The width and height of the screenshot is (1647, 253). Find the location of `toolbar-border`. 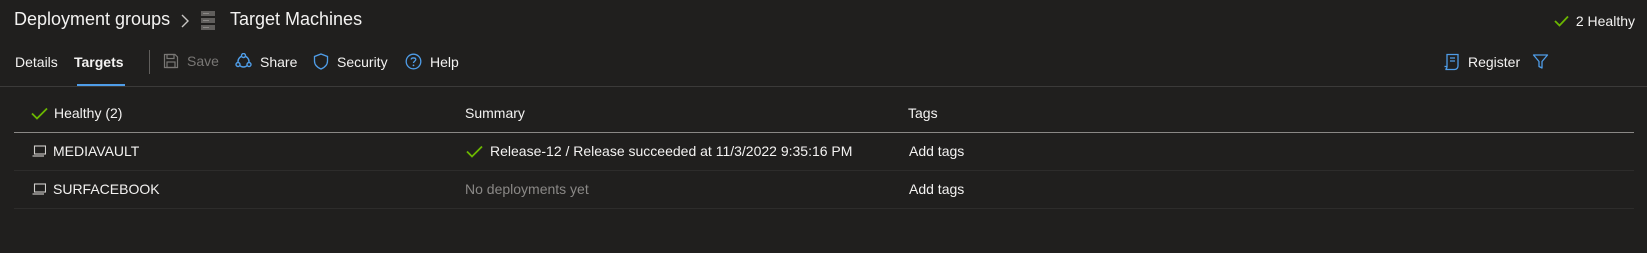

toolbar-border is located at coordinates (823, 86).